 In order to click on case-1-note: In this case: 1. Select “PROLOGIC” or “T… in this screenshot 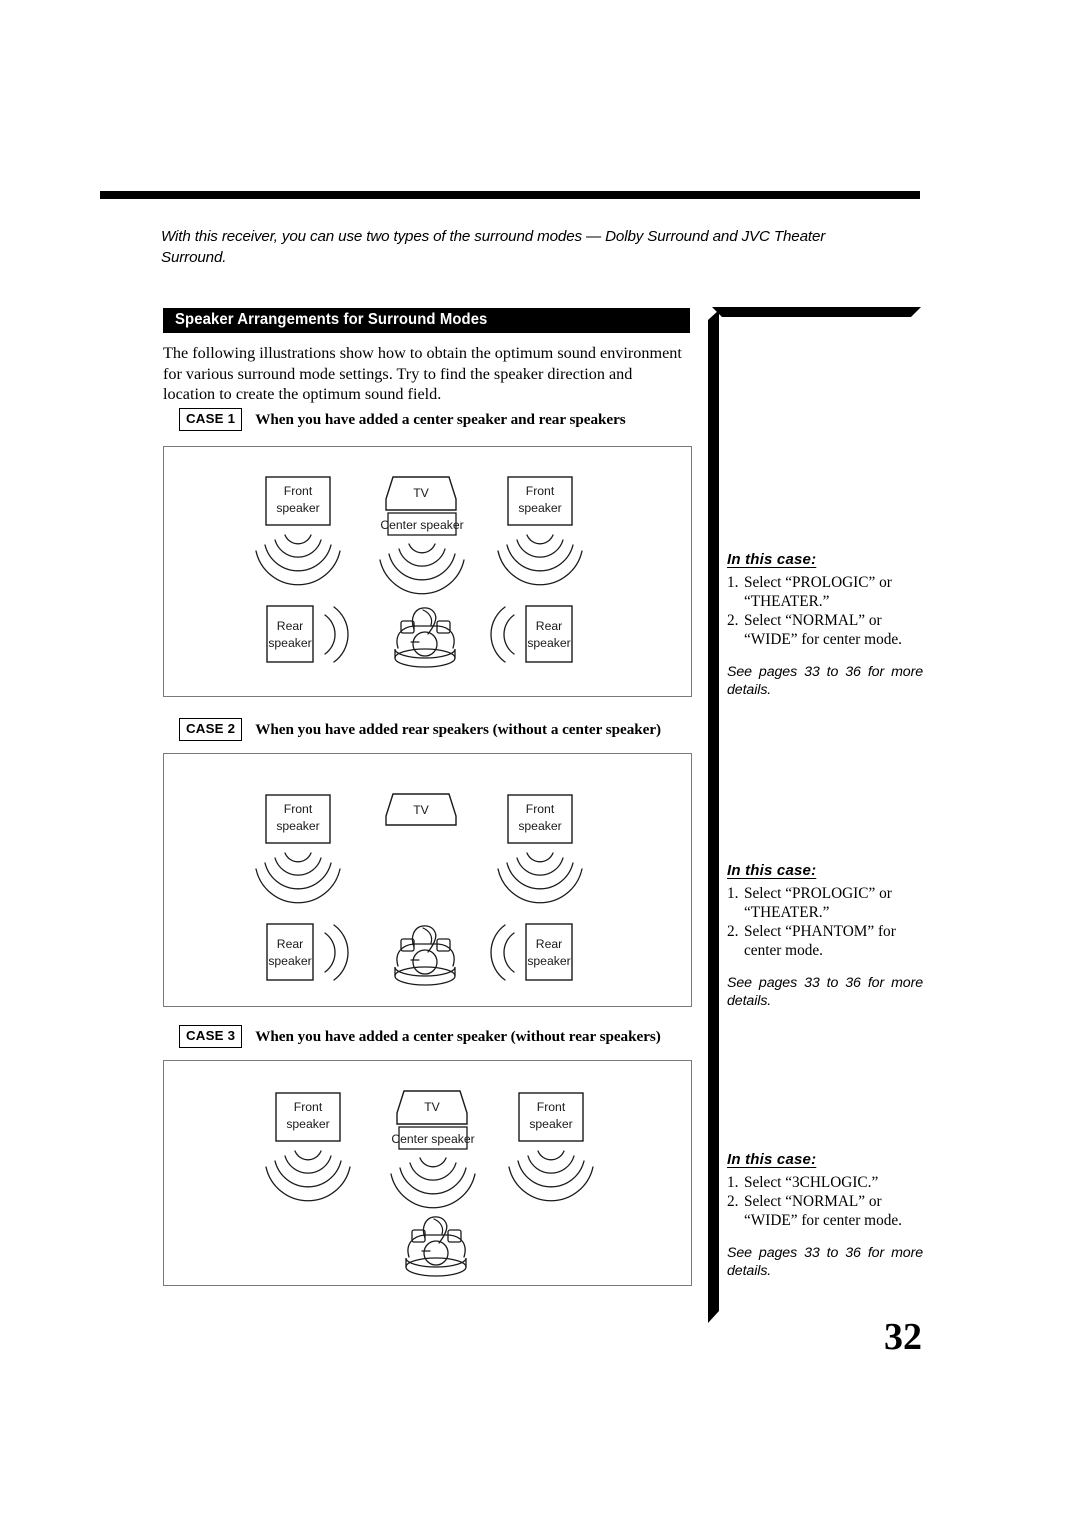, I will do `click(825, 625)`.